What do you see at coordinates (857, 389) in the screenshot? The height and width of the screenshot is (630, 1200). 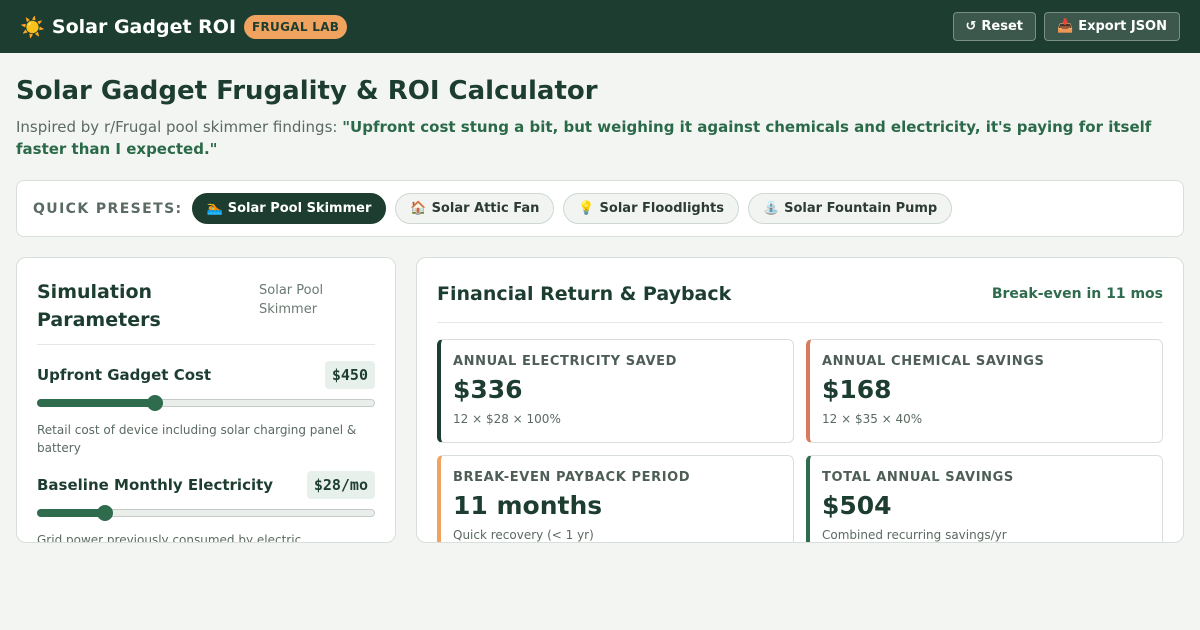 I see `metric-value: $168` at bounding box center [857, 389].